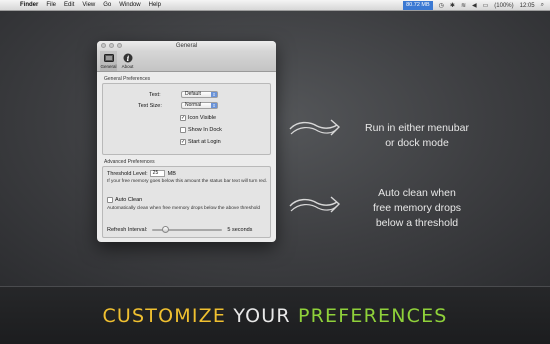 This screenshot has height=344, width=550. What do you see at coordinates (127, 173) in the screenshot?
I see `threshold-label: Threshold Level:` at bounding box center [127, 173].